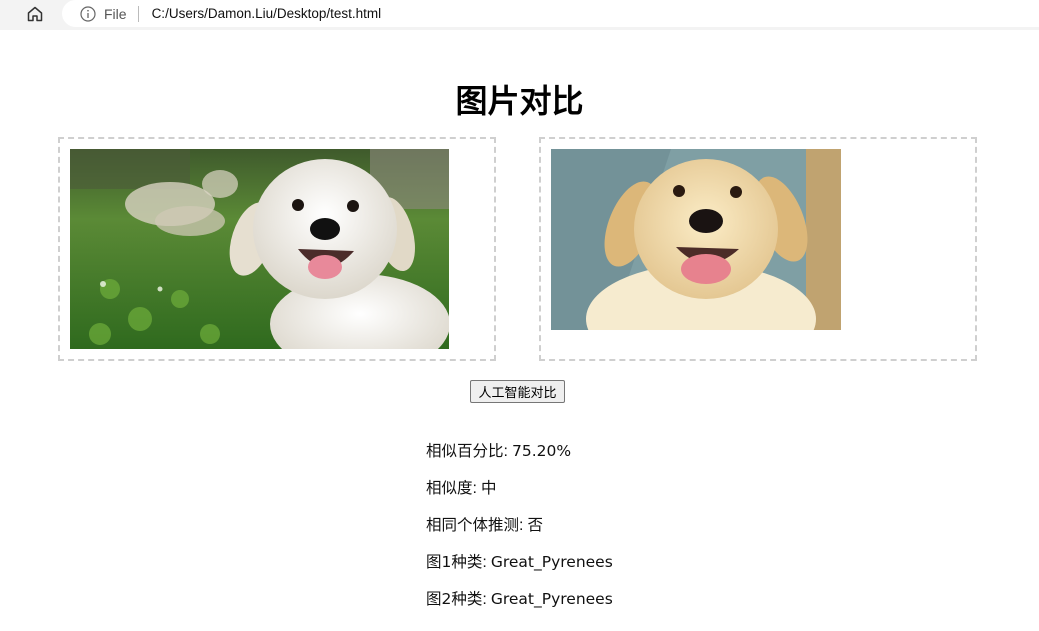  I want to click on page-title: 图片对比, so click(519, 101).